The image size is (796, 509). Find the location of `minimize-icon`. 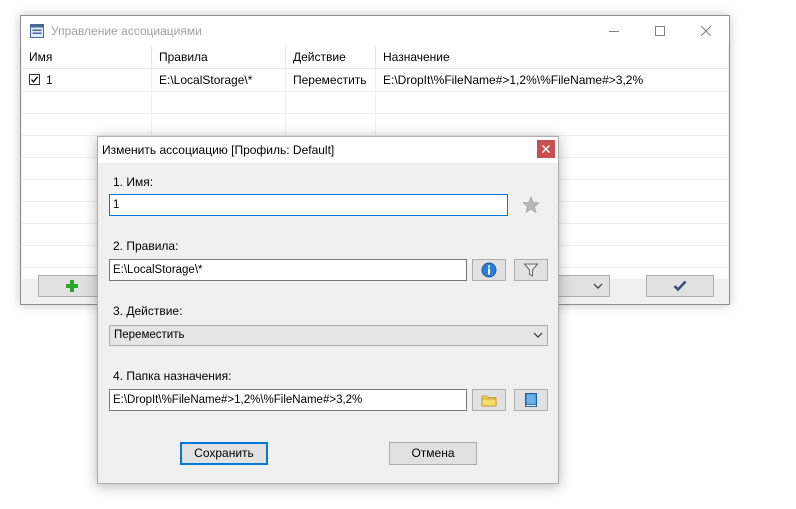

minimize-icon is located at coordinates (614, 31).